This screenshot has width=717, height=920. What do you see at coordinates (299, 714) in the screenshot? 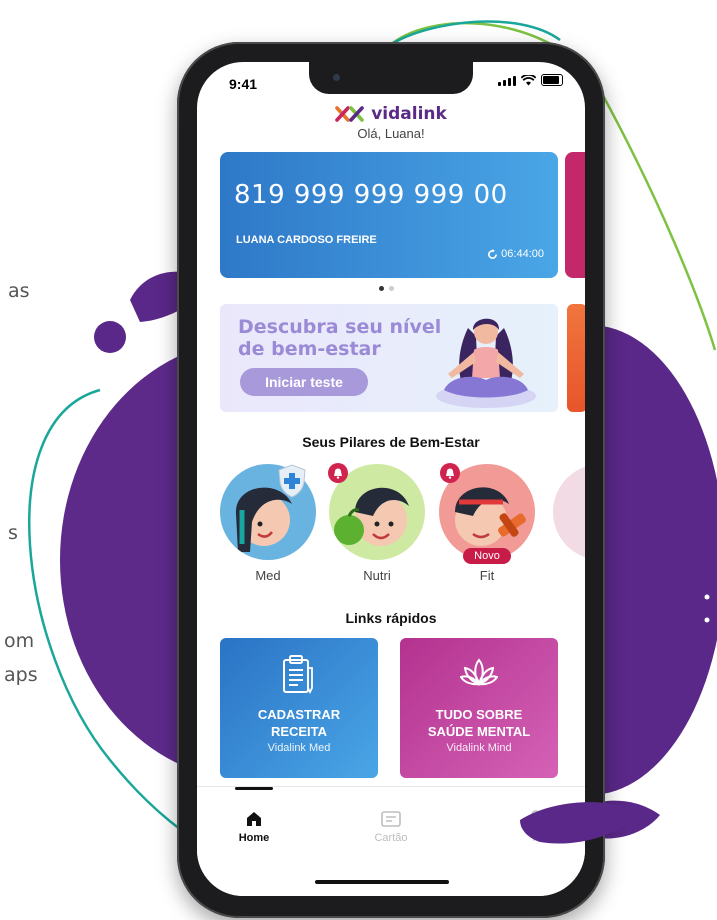
I see `quick-link-title-line1: CADASTRAR` at bounding box center [299, 714].